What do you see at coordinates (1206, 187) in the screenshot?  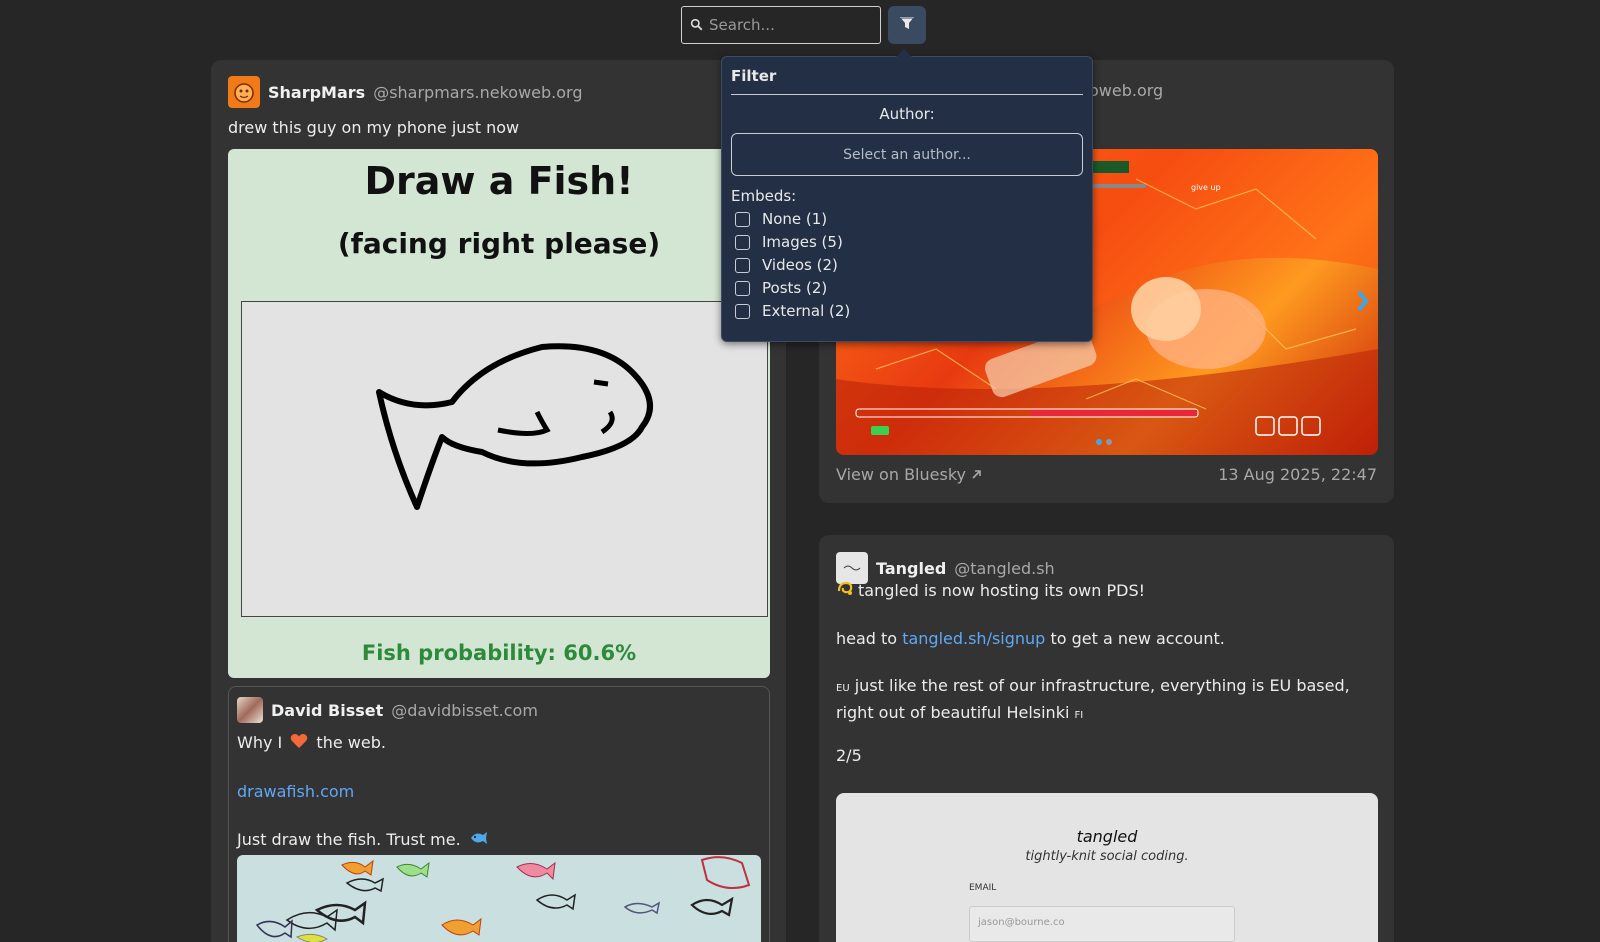 I see `hud-give-up: give up` at bounding box center [1206, 187].